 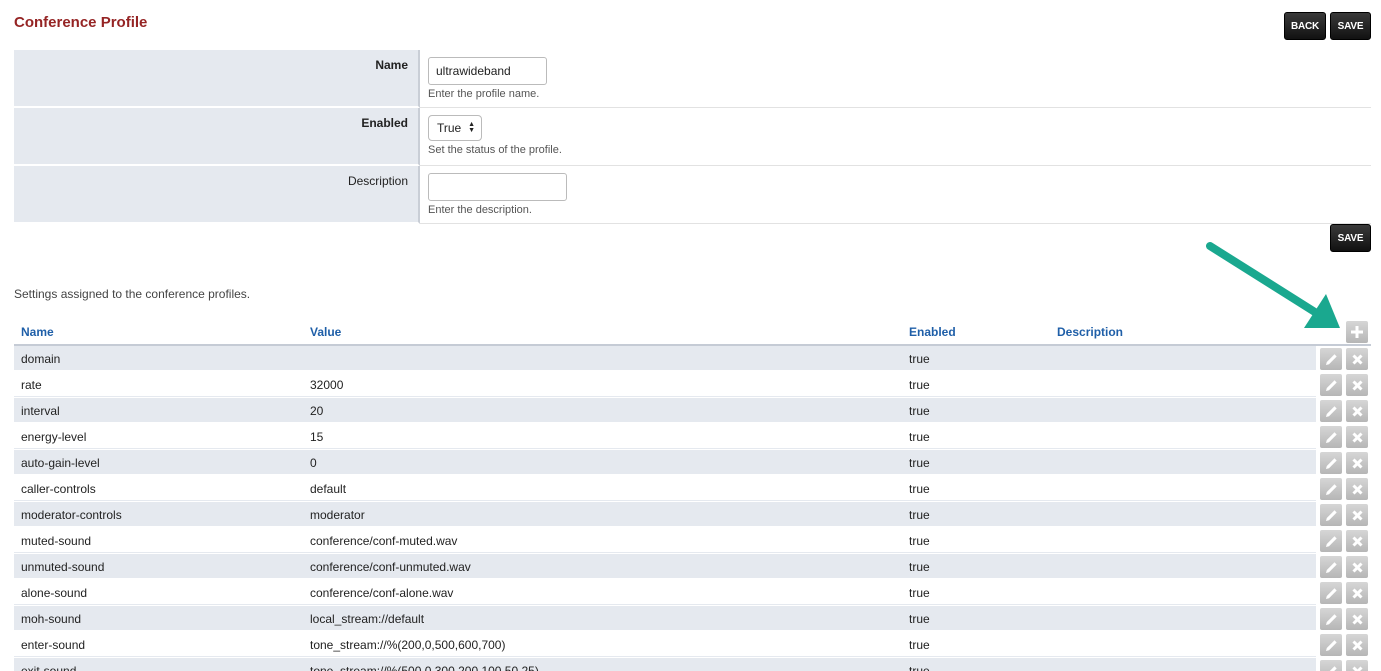 I want to click on table-header: Name Value Enabled Description, so click(x=692, y=333).